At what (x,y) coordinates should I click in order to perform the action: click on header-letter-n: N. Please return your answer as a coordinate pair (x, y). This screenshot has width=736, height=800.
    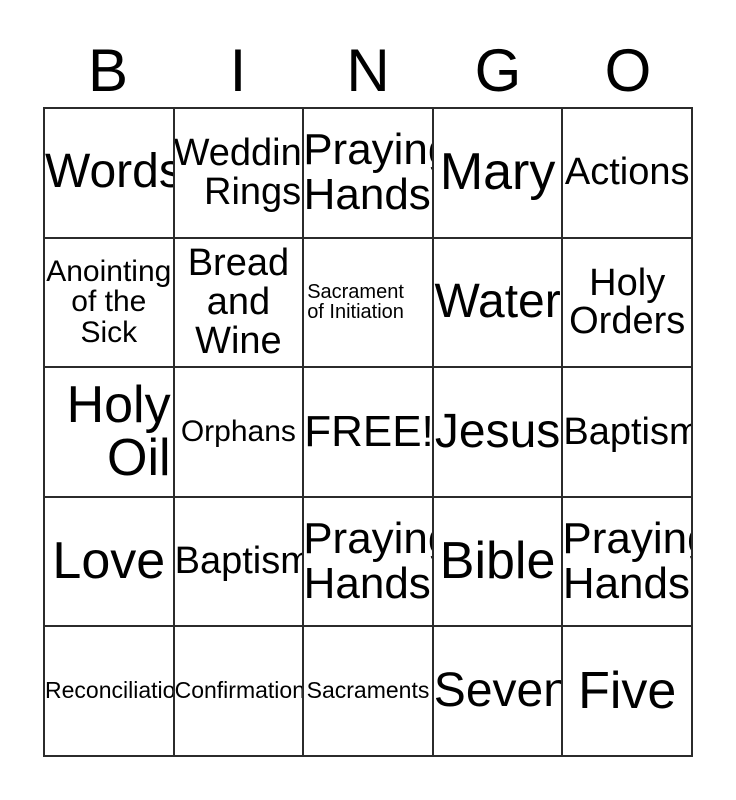
    Looking at the image, I should click on (368, 70).